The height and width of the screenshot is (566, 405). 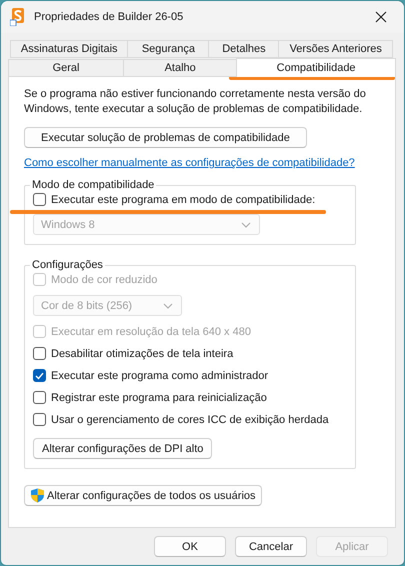 What do you see at coordinates (165, 137) in the screenshot?
I see `troubleshoot-button: Executar solução de problemas de compatibilidade` at bounding box center [165, 137].